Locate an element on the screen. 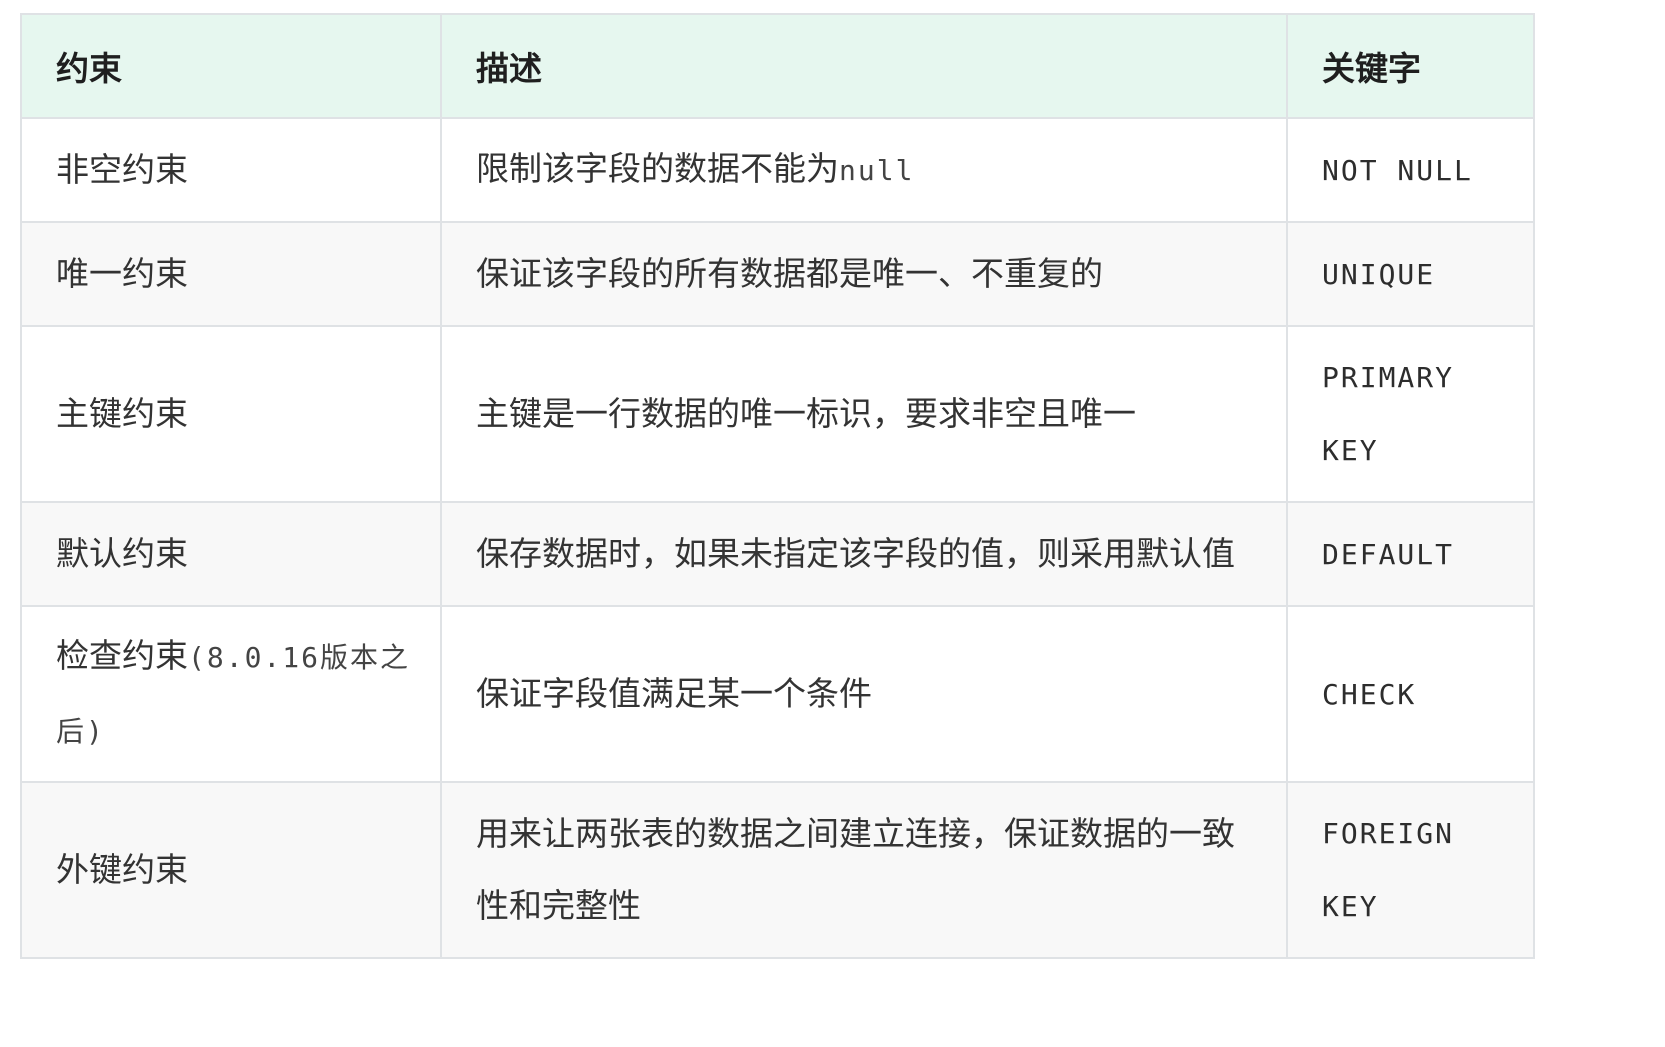  constraint-description: 限制该字段的数据不能为null is located at coordinates (864, 170).